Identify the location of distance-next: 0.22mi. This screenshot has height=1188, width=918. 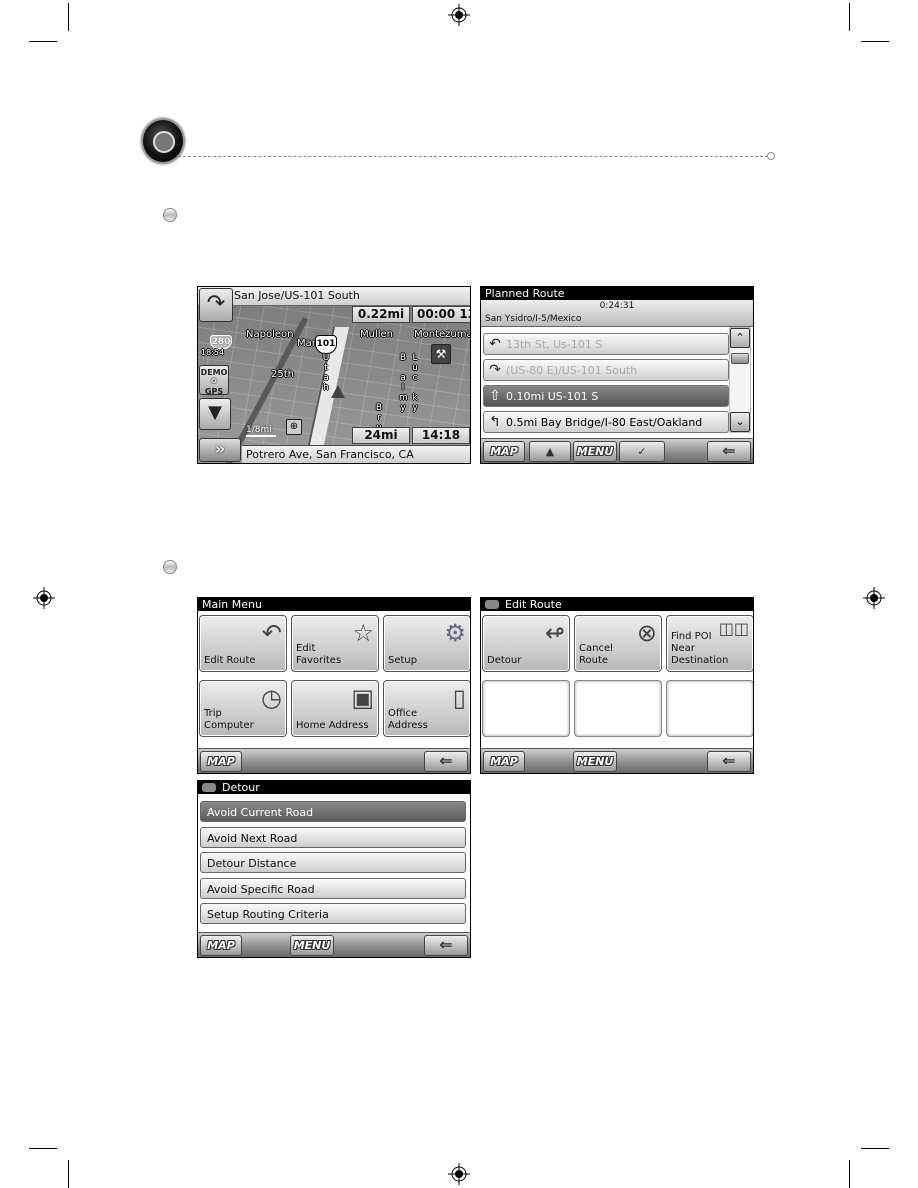
(381, 314).